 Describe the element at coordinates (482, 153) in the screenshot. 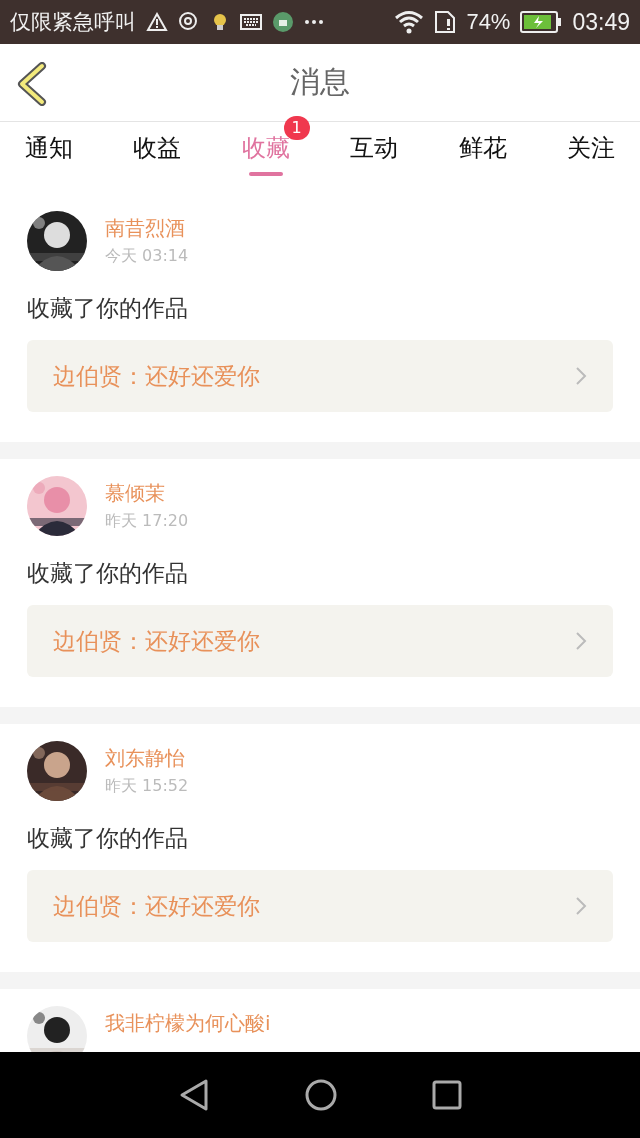

I see `tab: 鲜花` at that location.